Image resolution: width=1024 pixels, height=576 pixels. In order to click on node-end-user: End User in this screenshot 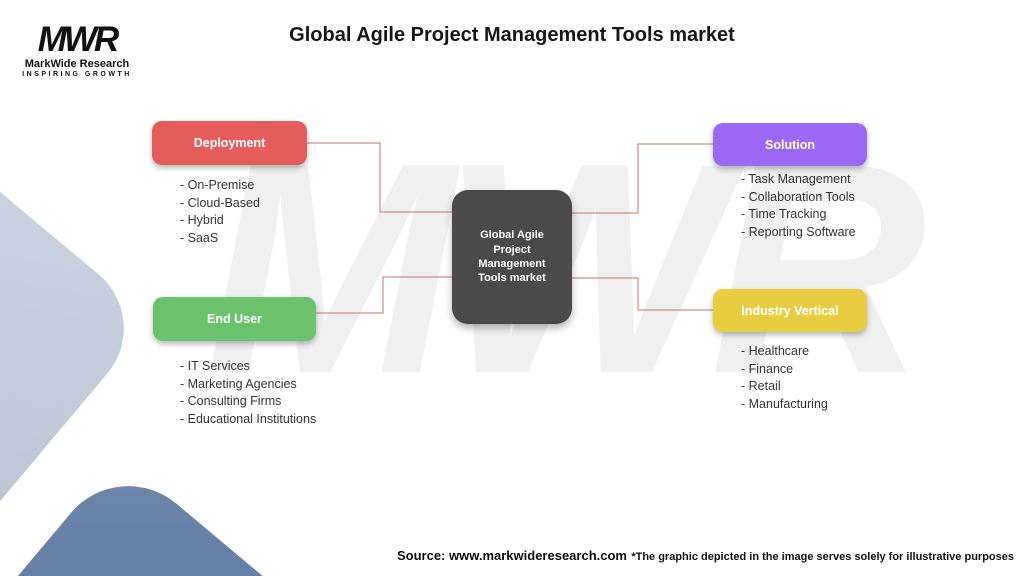, I will do `click(234, 319)`.